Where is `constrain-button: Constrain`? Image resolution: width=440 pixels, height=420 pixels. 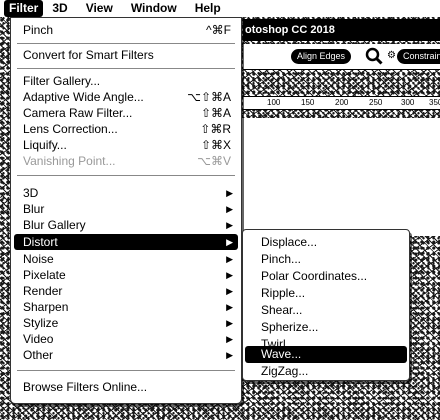 constrain-button: Constrain is located at coordinates (418, 56).